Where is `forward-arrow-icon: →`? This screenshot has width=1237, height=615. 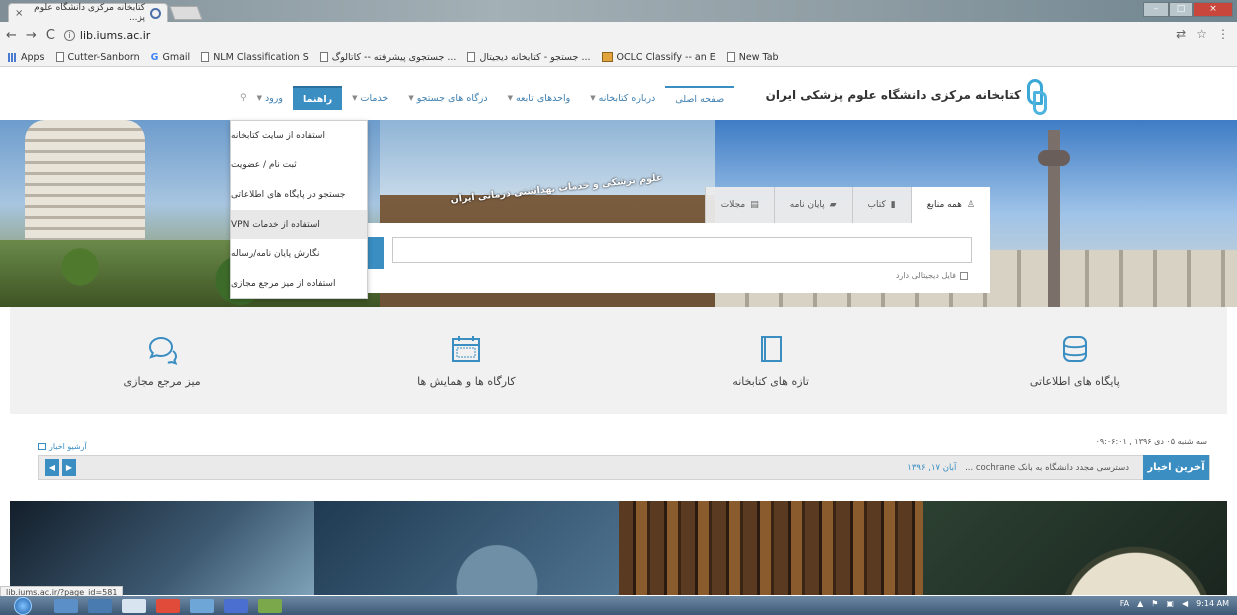
forward-arrow-icon: → is located at coordinates (31, 35).